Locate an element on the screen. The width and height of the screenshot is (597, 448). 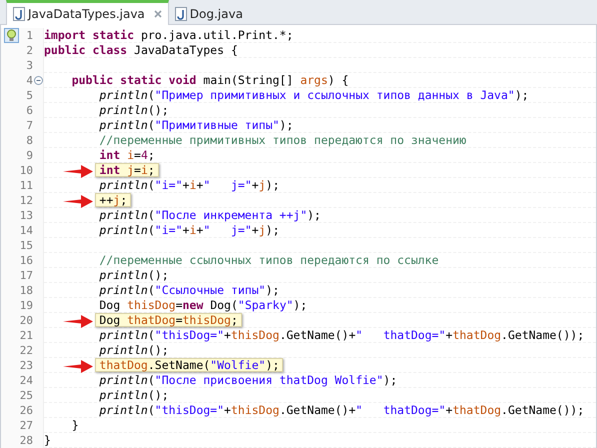
code-line: println("Пример примитивных и ссылочных типов данных в Java"); is located at coordinates (313, 95).